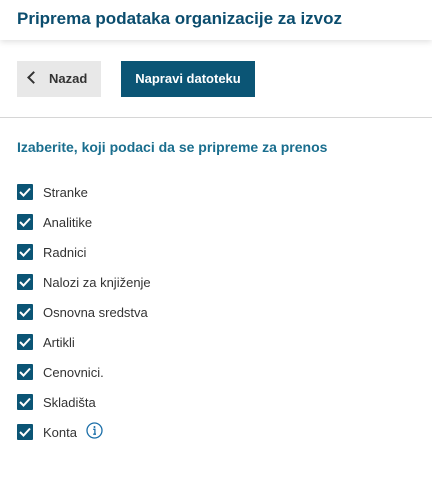  I want to click on back-button-label: Nazad, so click(68, 78).